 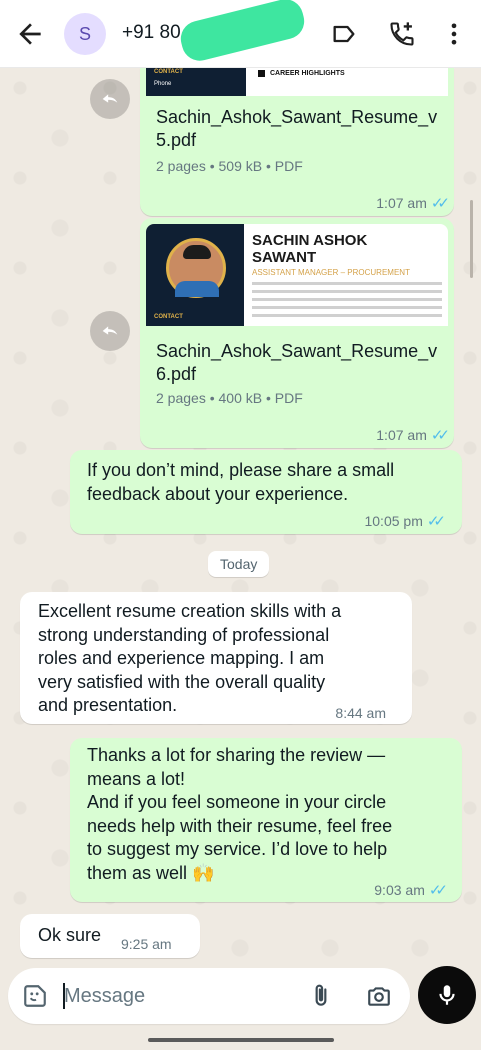 I want to click on redaction-mark, so click(x=242, y=32).